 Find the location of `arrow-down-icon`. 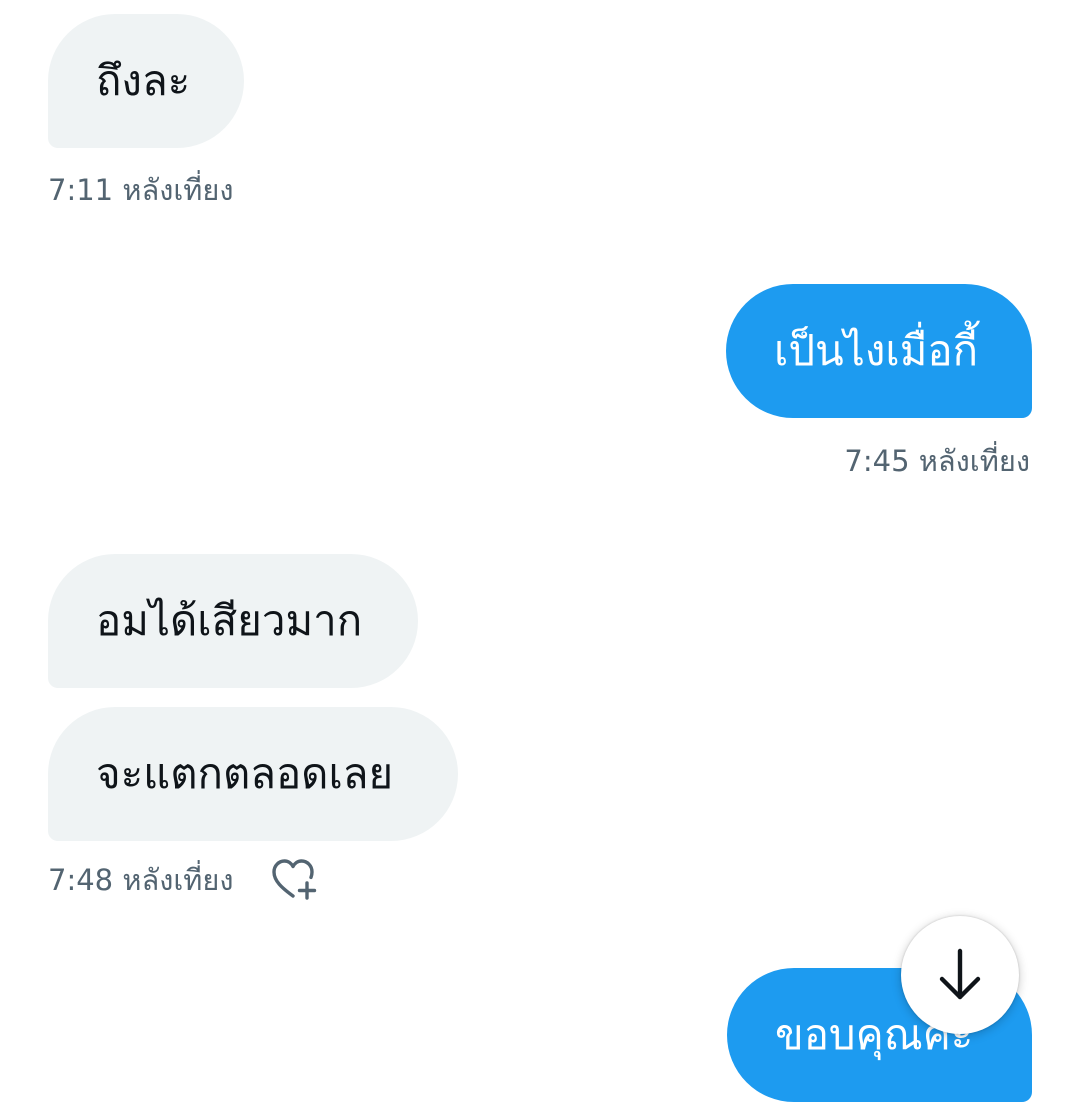

arrow-down-icon is located at coordinates (960, 974).